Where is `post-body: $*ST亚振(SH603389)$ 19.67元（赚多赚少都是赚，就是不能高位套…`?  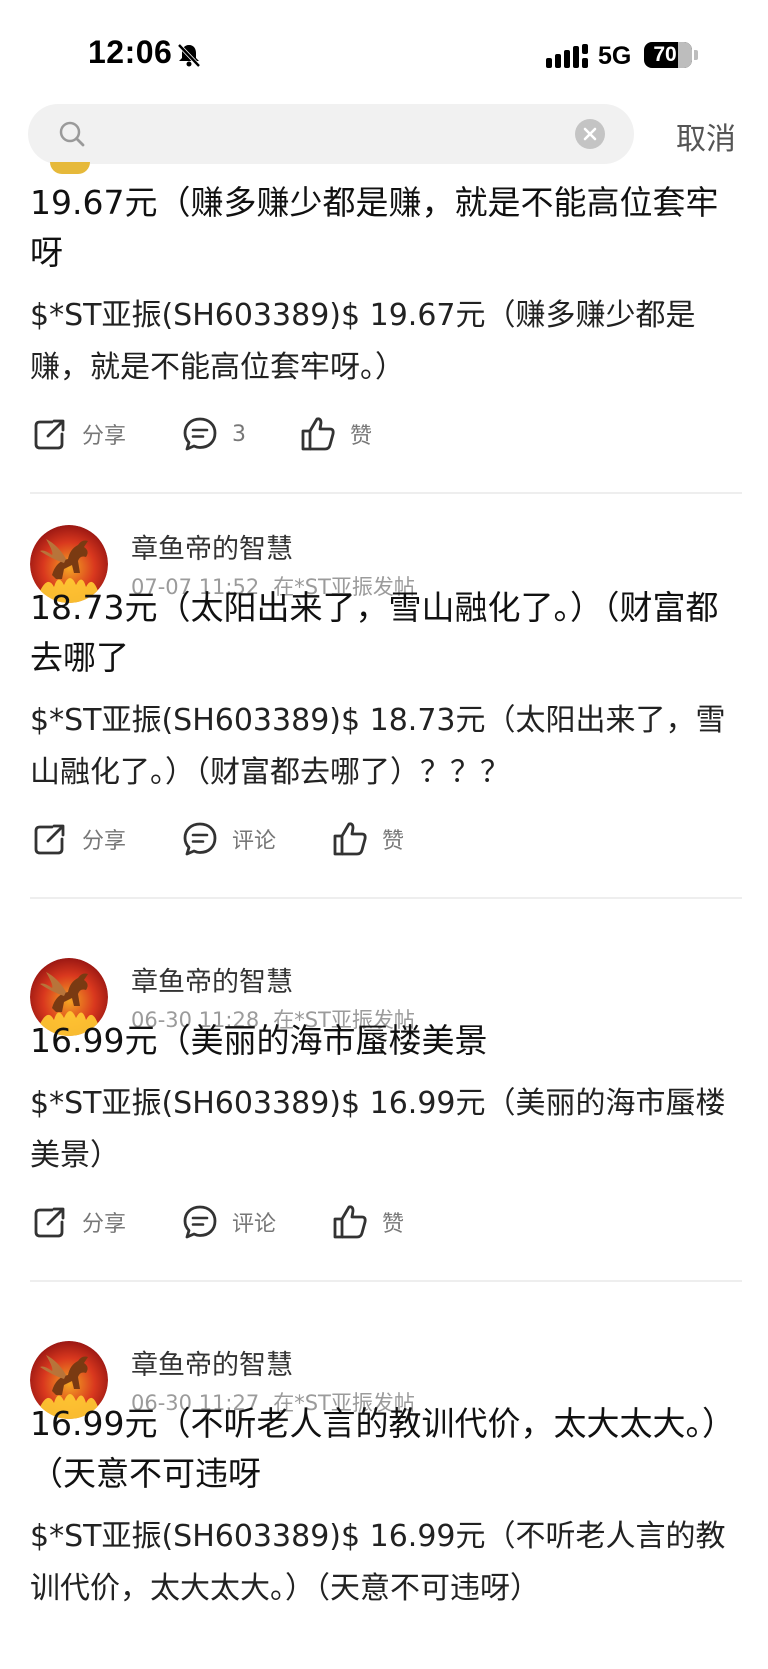 post-body: $*ST亚振(SH603389)$ 19.67元（赚多赚少都是赚，就是不能高位套… is located at coordinates (386, 342).